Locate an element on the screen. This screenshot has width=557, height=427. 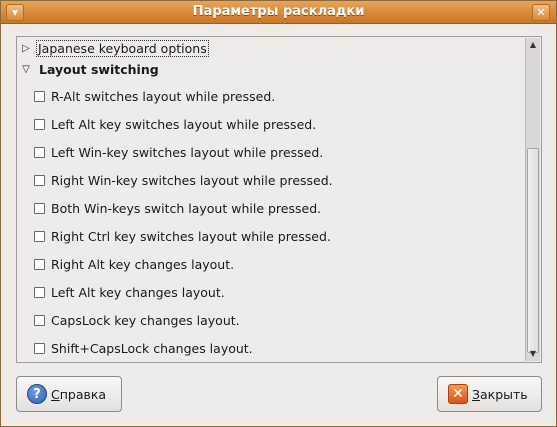
vertical-scrollbar: ▲ ▼ is located at coordinates (532, 199).